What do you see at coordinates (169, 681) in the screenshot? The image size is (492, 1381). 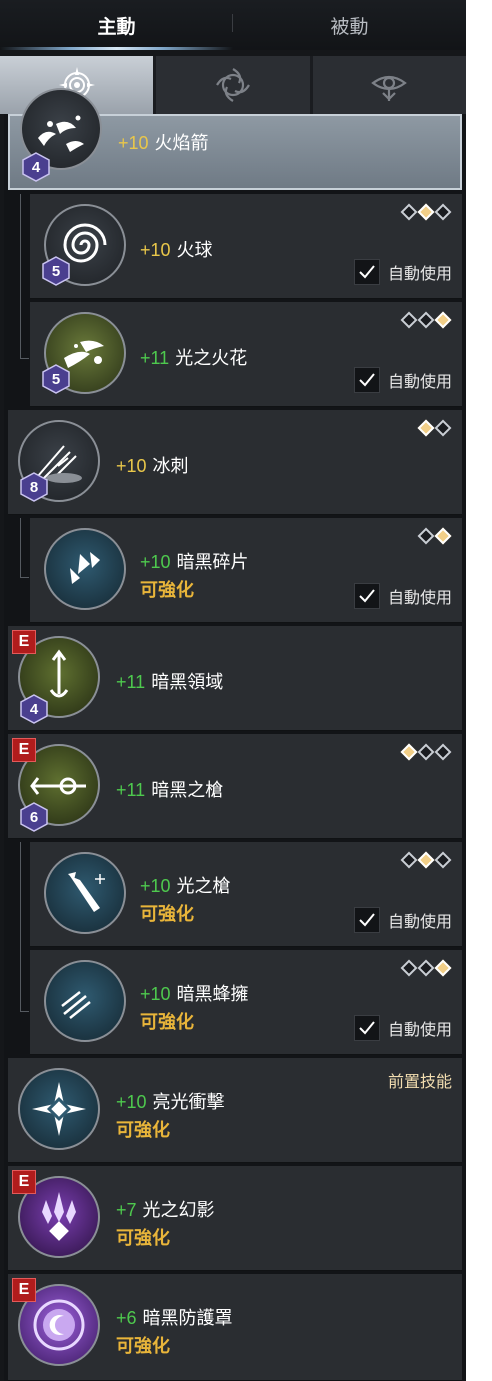 I see `skill-name-line: +11 暗黑領域` at bounding box center [169, 681].